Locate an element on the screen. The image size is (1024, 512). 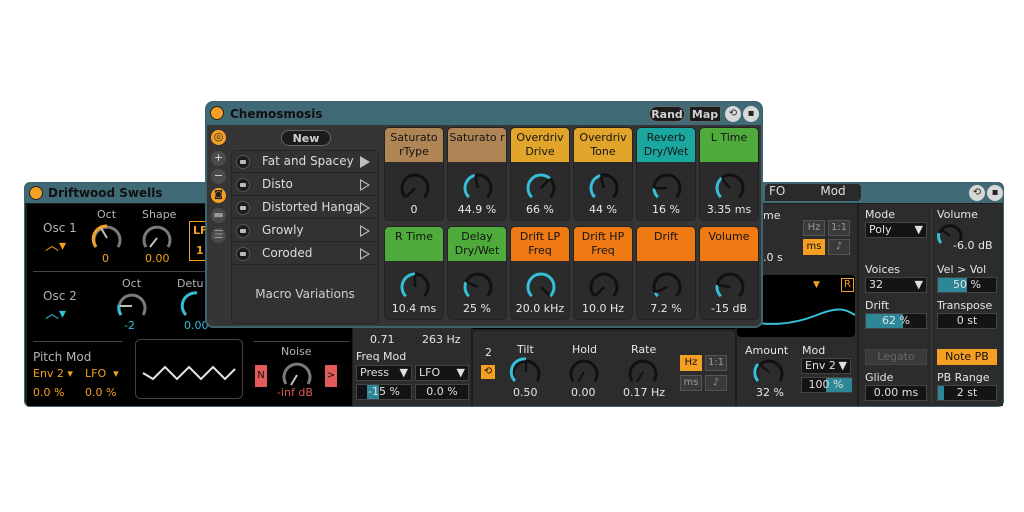
env-note-button: ♪ is located at coordinates (839, 247).